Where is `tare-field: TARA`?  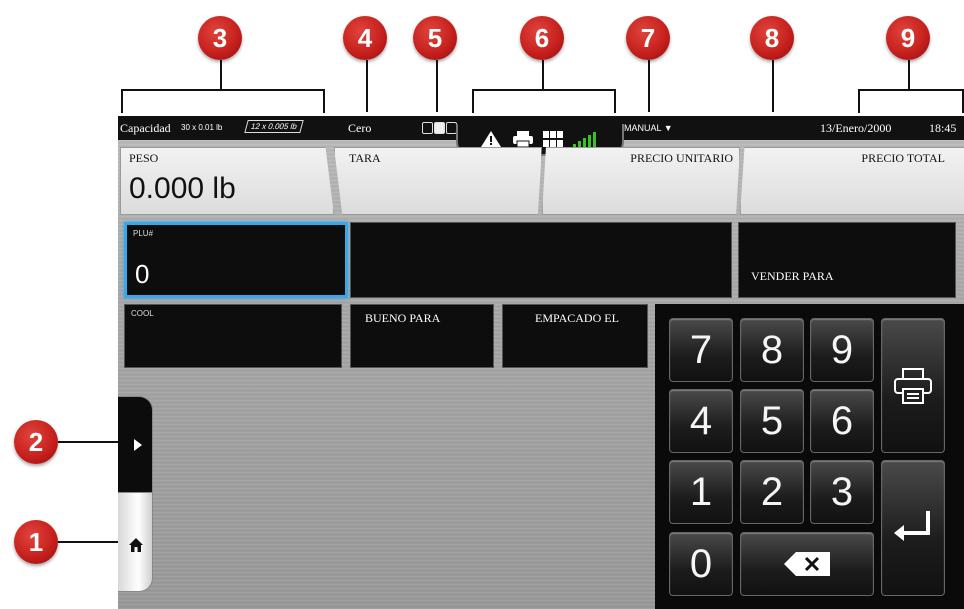 tare-field: TARA is located at coordinates (438, 181).